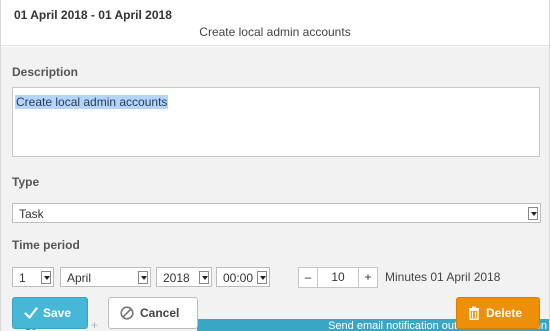 The height and width of the screenshot is (331, 550). I want to click on cancel-button: Cancel, so click(153, 313).